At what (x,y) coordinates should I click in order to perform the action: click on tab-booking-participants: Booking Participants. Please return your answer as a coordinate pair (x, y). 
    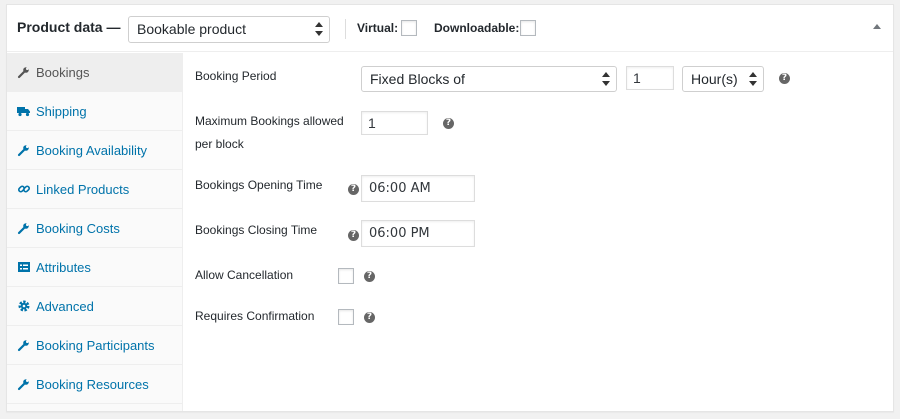
    Looking at the image, I should click on (95, 345).